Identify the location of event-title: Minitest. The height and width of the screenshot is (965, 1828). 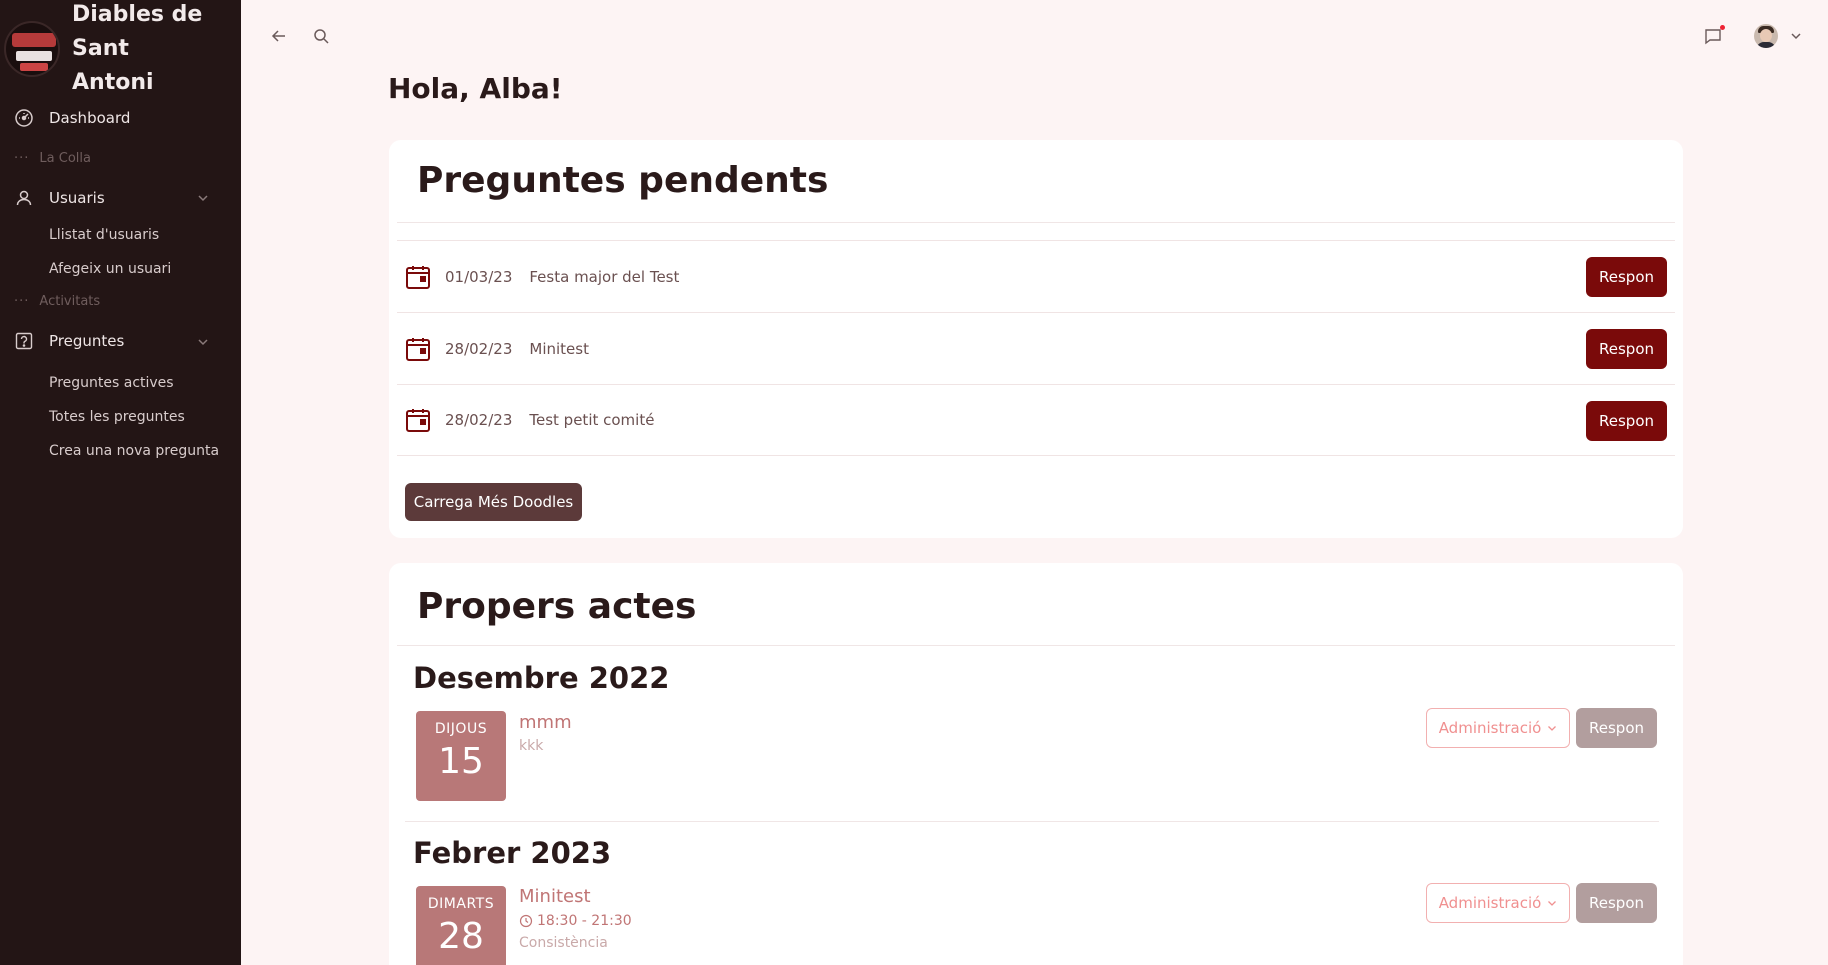
(555, 896).